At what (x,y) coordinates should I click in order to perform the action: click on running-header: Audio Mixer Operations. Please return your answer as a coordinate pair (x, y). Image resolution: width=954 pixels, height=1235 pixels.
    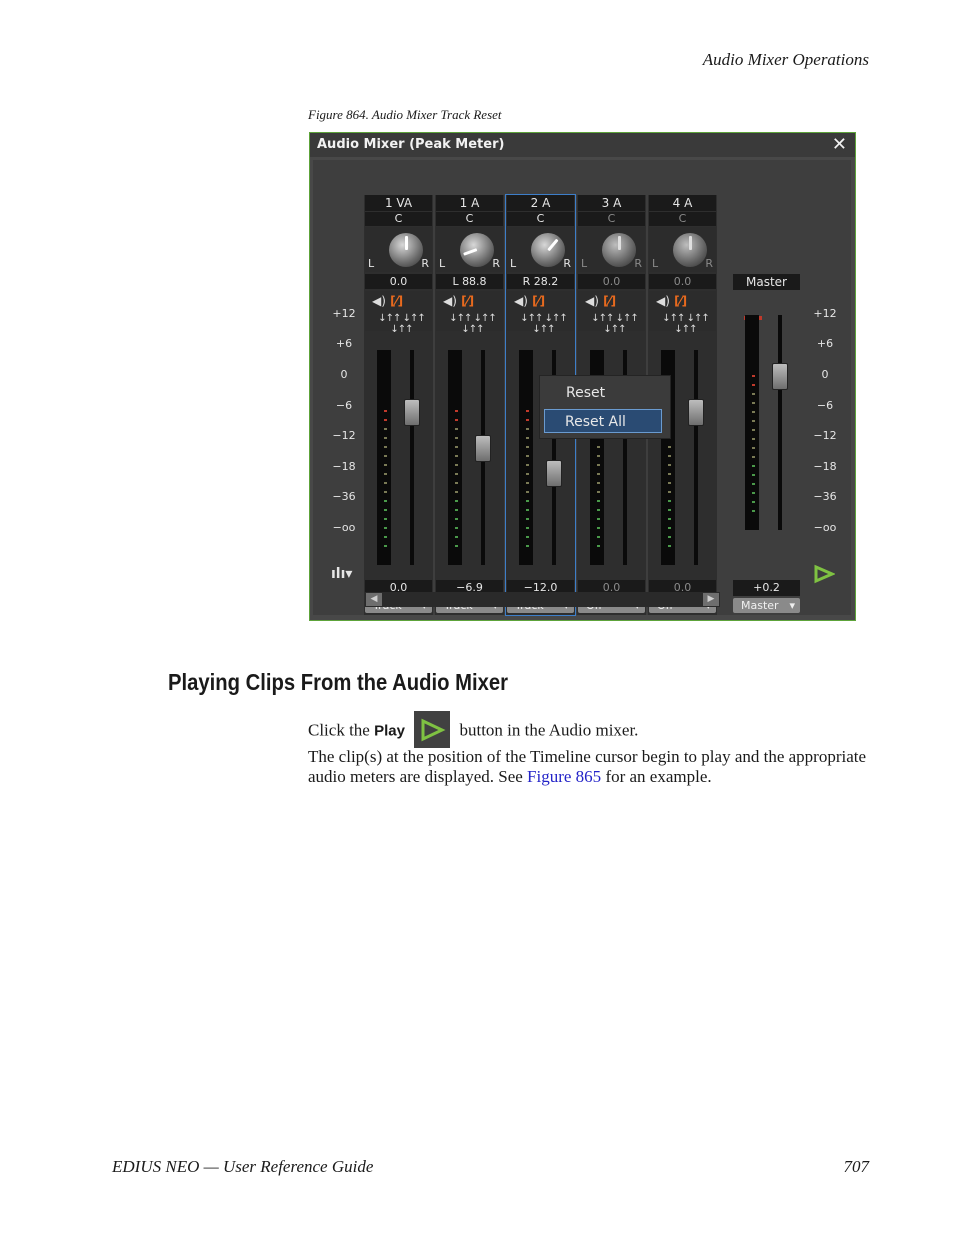
    Looking at the image, I should click on (785, 59).